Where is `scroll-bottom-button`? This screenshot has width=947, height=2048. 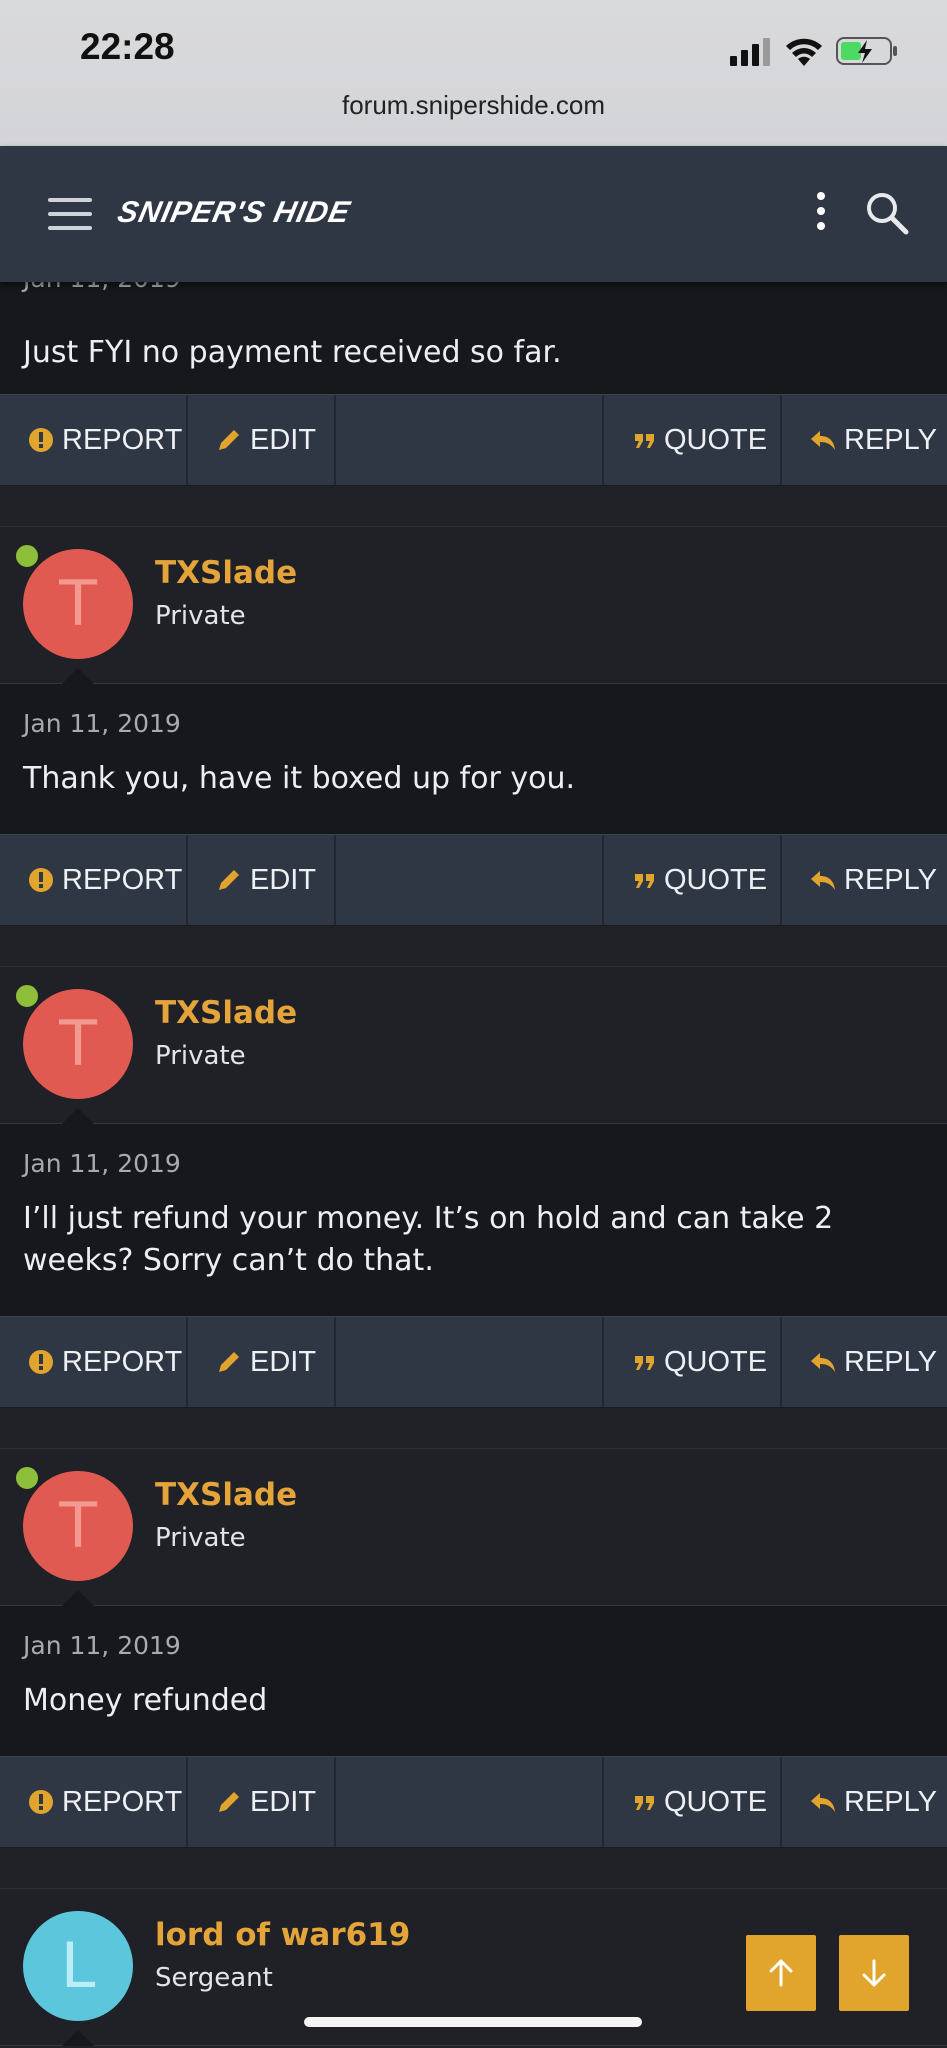 scroll-bottom-button is located at coordinates (874, 1973).